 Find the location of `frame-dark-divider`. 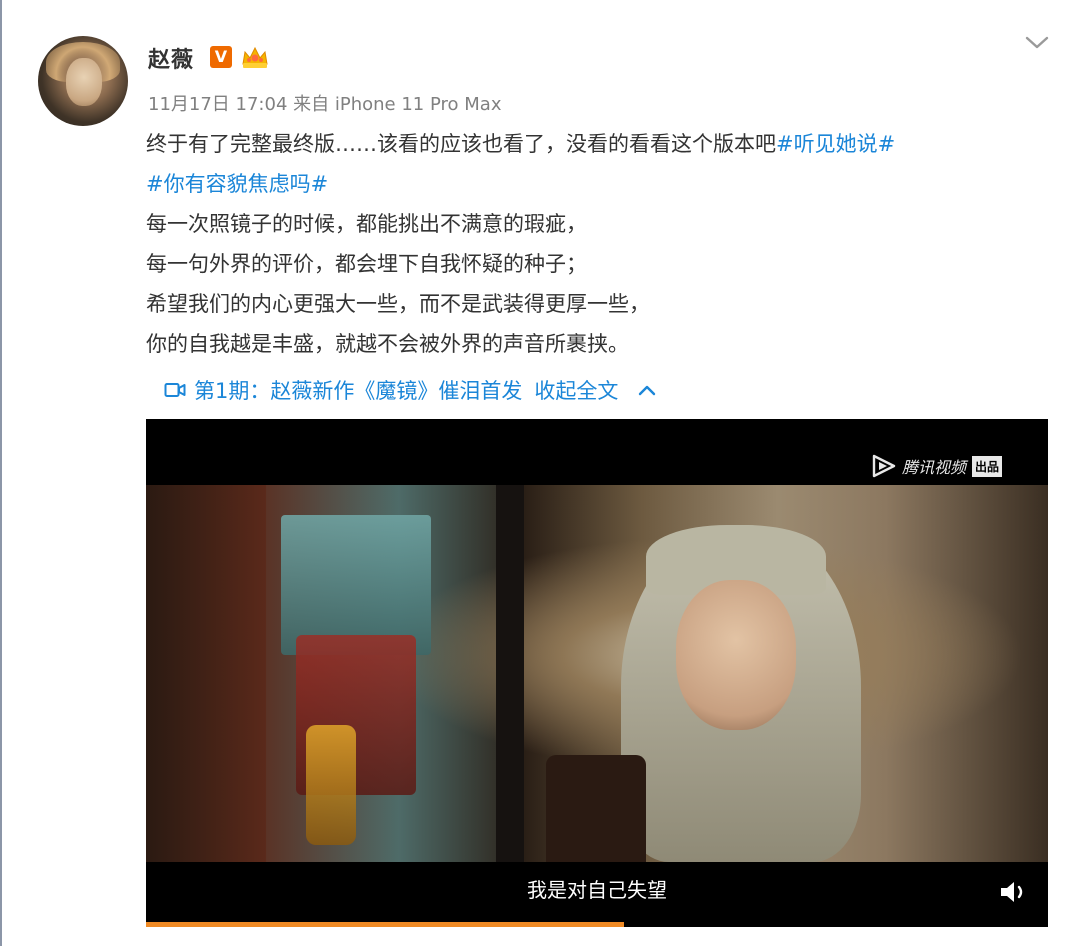

frame-dark-divider is located at coordinates (510, 673).